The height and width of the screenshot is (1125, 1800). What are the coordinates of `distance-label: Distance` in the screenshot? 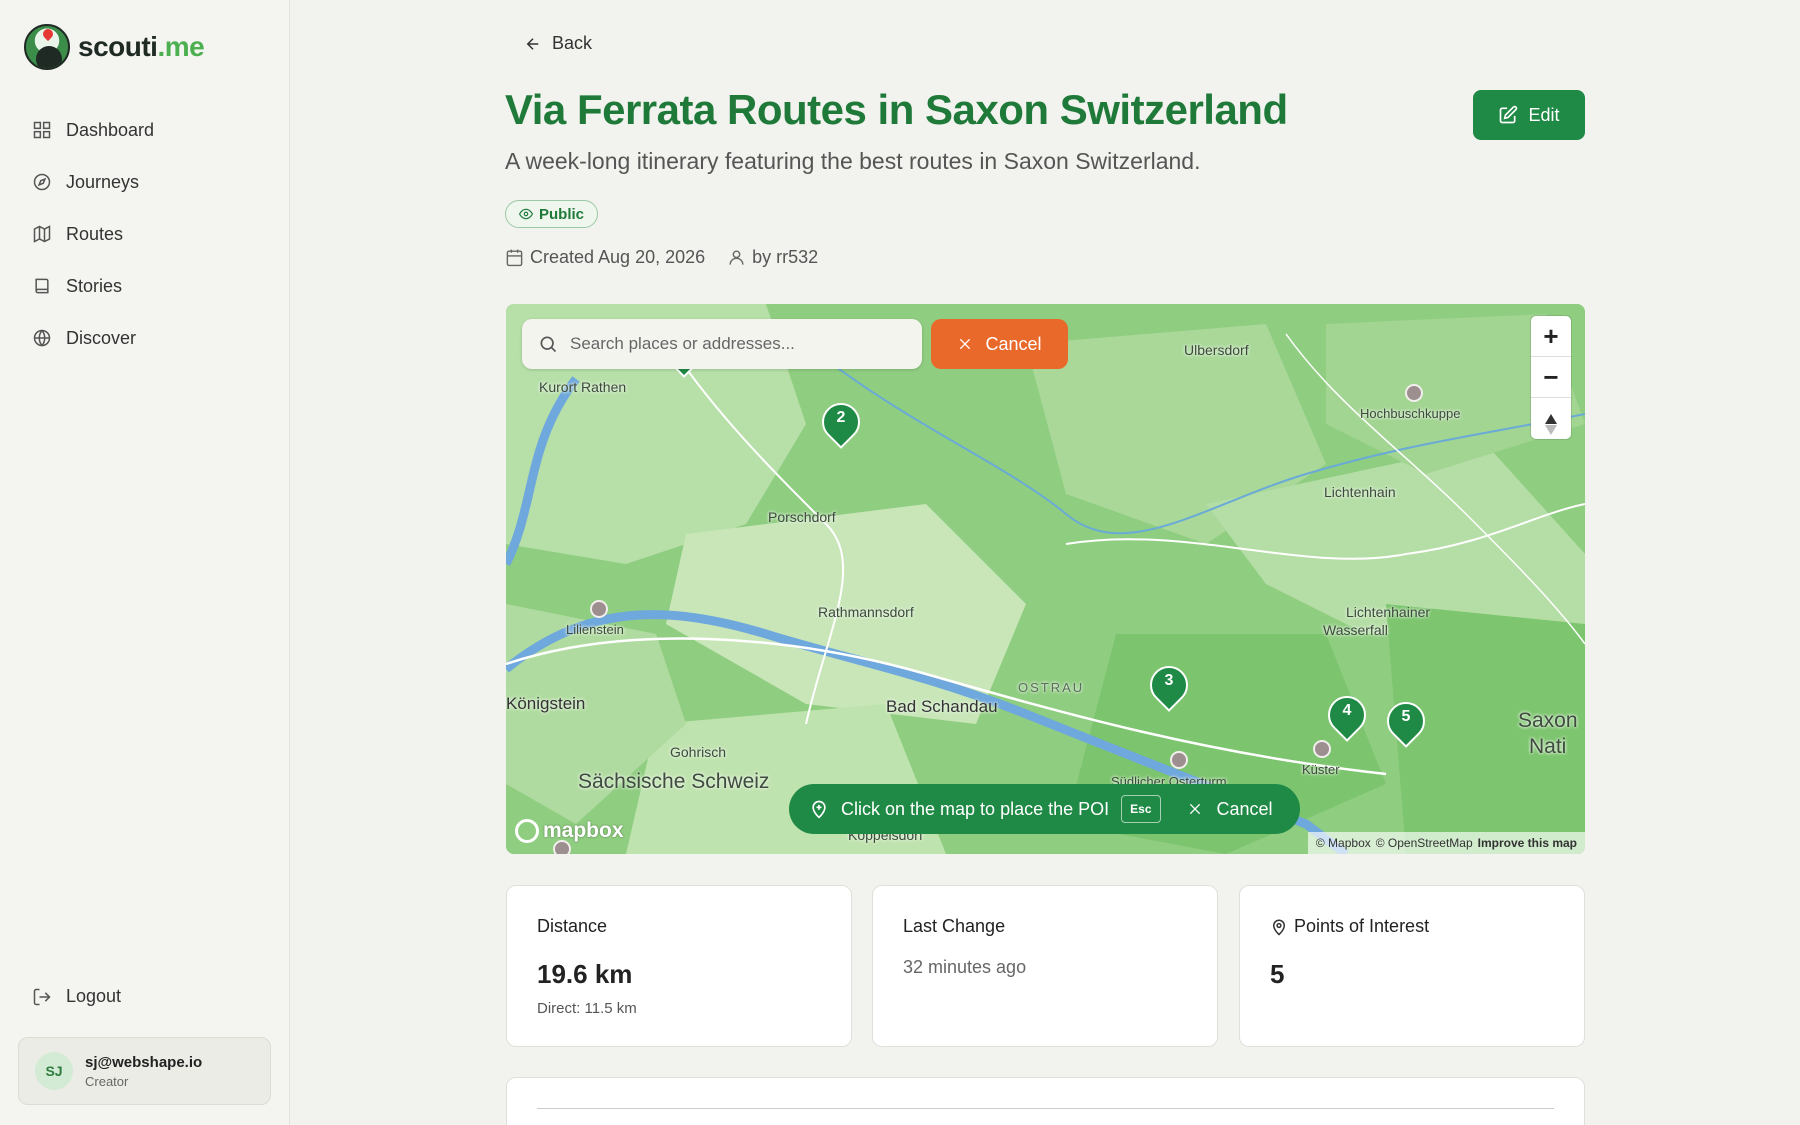 It's located at (572, 926).